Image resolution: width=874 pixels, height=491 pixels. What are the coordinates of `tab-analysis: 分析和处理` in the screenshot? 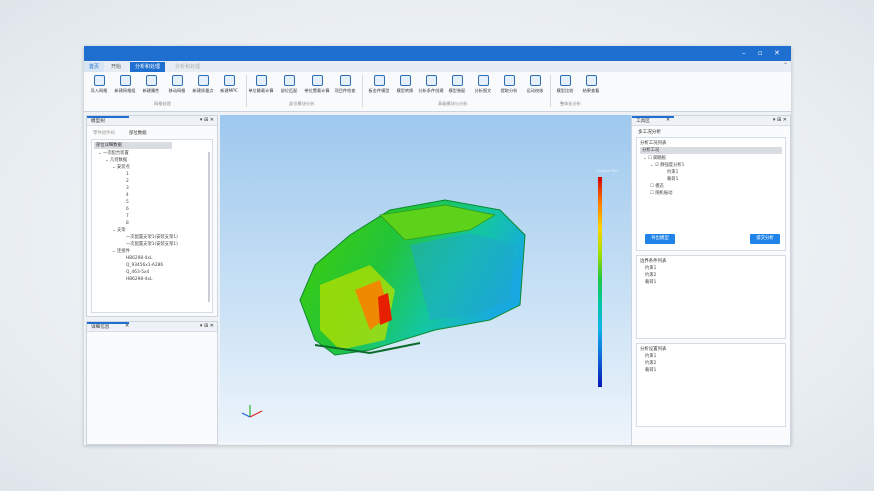 It's located at (148, 67).